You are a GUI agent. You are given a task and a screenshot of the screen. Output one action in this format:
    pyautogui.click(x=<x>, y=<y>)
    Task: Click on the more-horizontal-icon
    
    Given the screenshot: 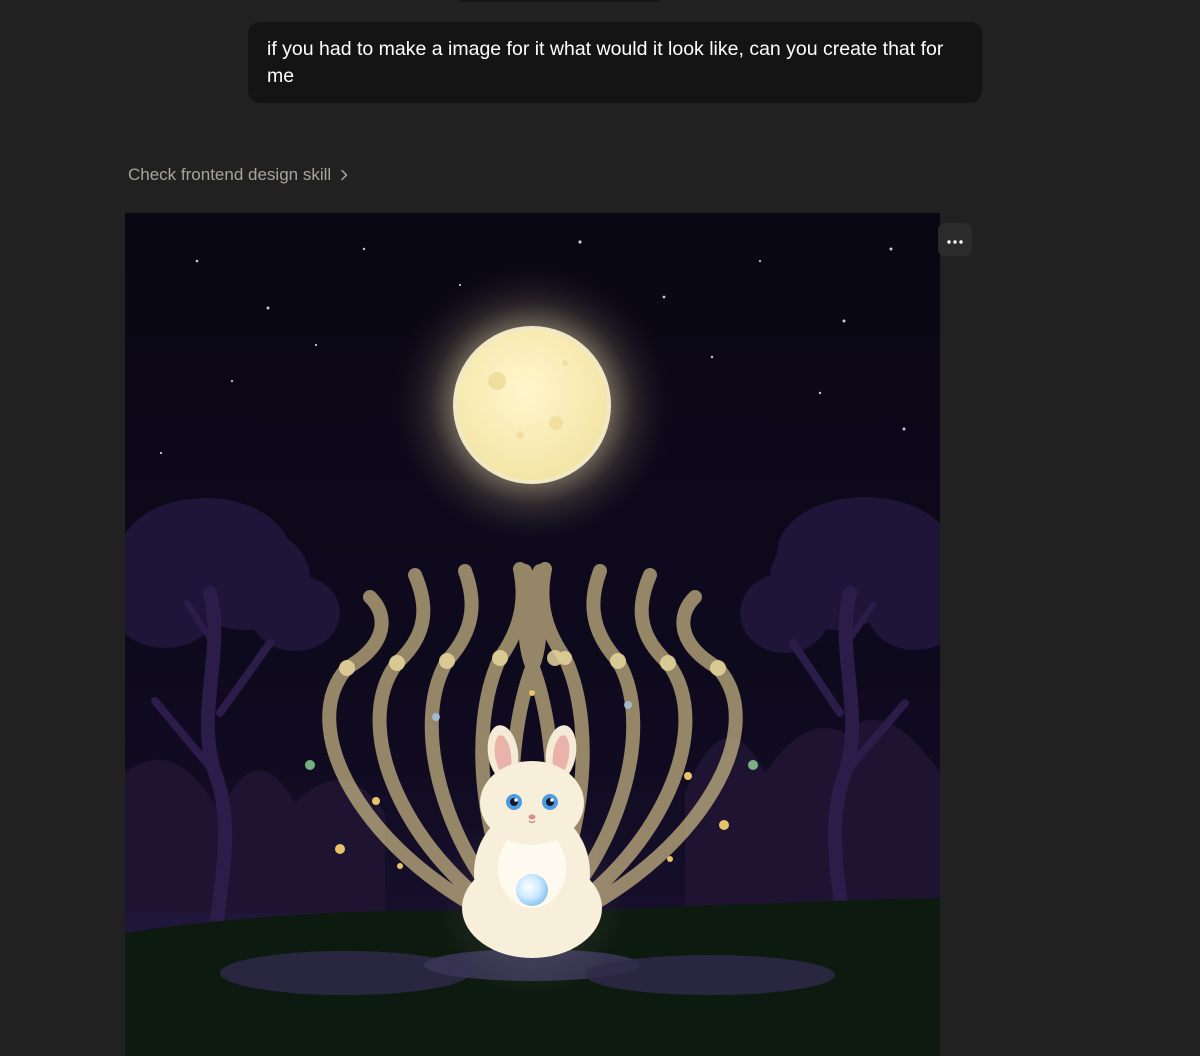 What is the action you would take?
    pyautogui.click(x=955, y=240)
    